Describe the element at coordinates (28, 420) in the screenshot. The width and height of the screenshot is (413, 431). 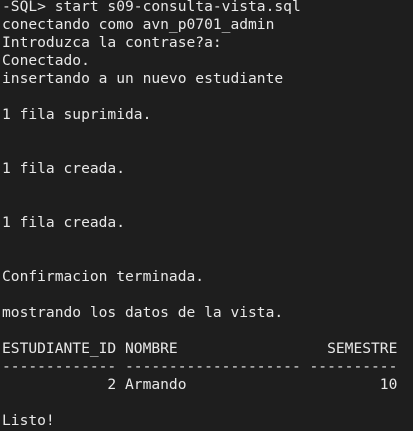
I see `terminal-line-done: Listo!` at that location.